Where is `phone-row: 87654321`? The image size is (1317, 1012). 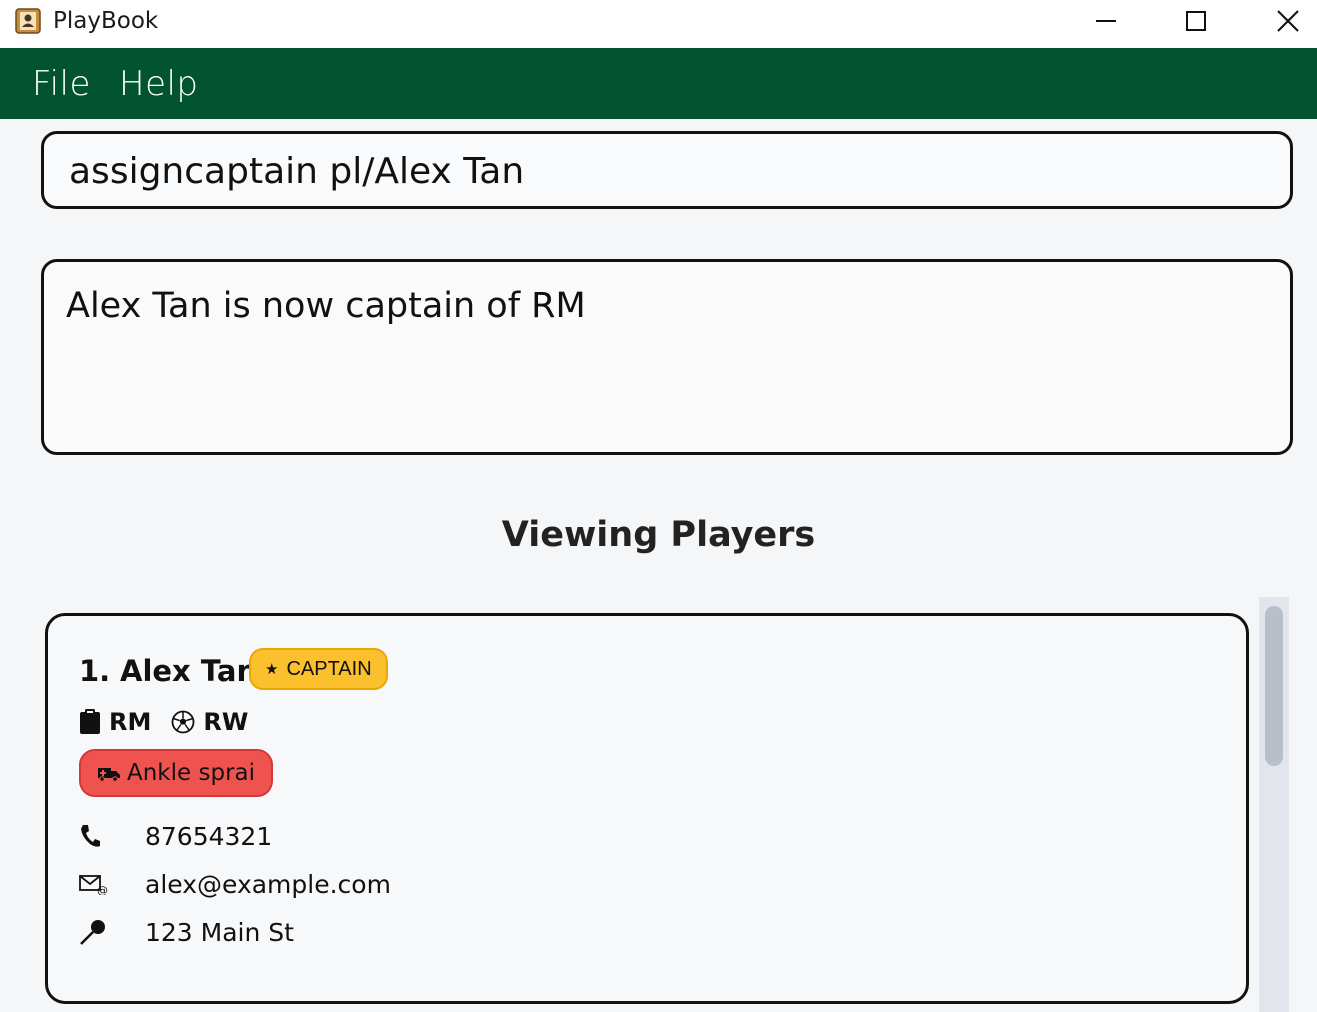 phone-row: 87654321 is located at coordinates (175, 836).